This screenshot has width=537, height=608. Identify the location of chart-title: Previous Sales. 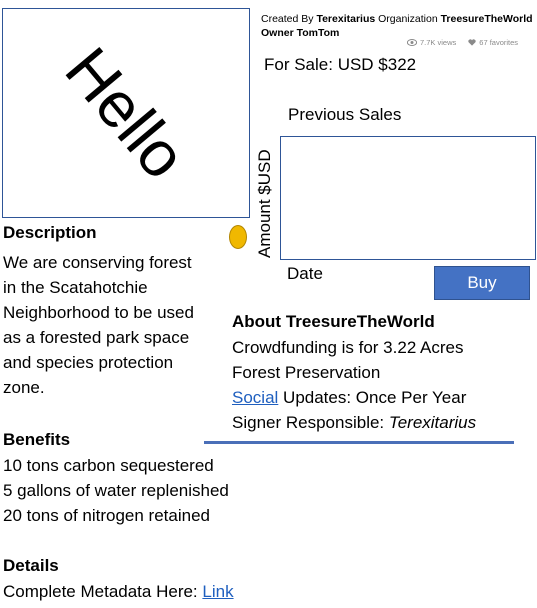
(345, 114).